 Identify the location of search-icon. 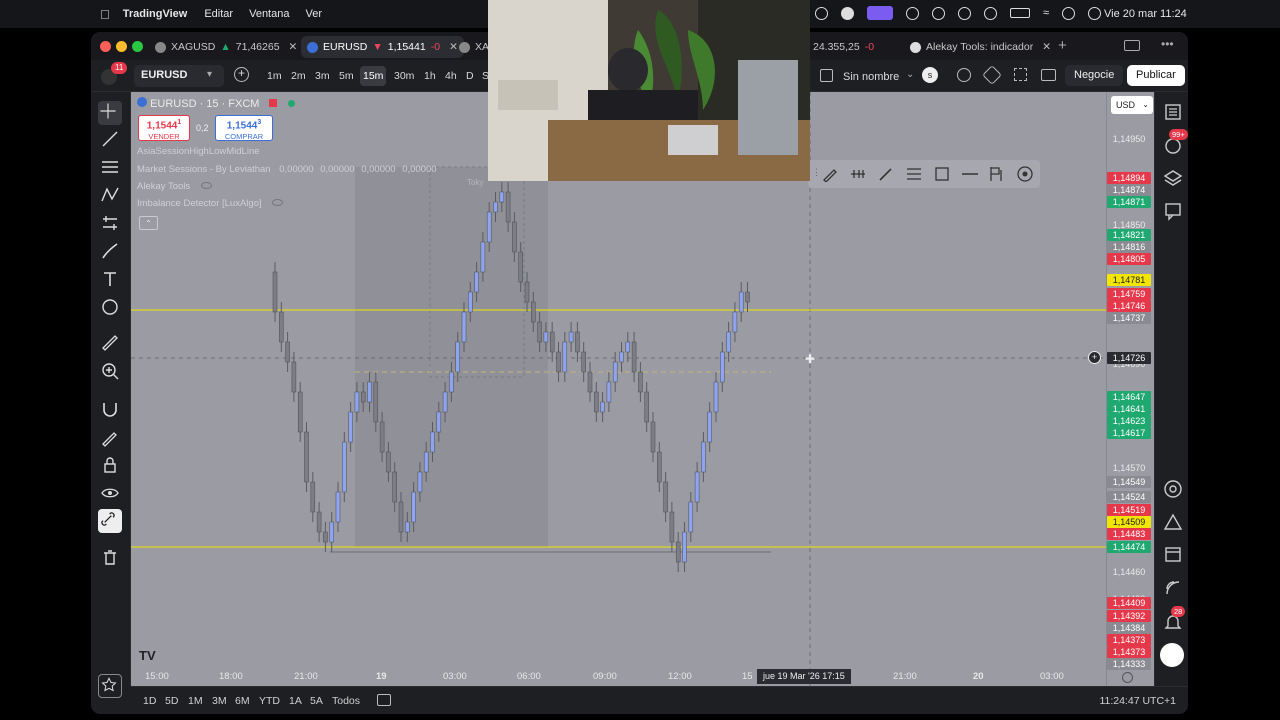
(1069, 13).